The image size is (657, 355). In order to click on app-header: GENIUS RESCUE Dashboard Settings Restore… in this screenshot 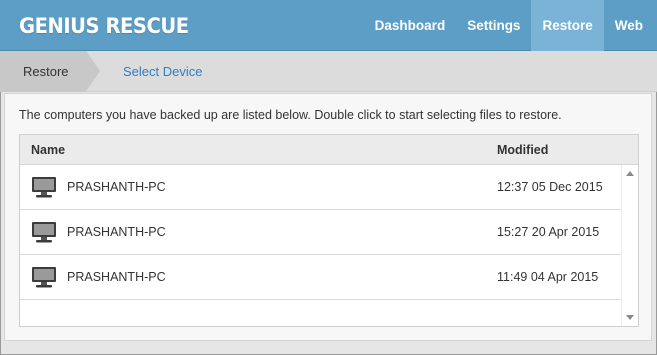, I will do `click(328, 25)`.